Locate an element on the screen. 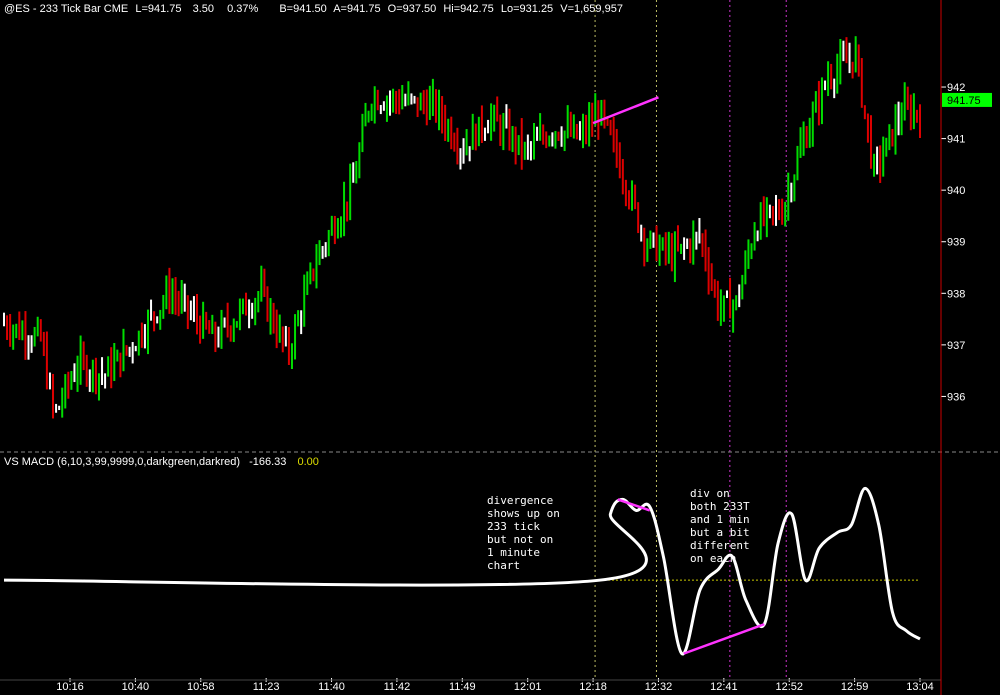 The image size is (1000, 695). header-change: 3.50 is located at coordinates (203, 9).